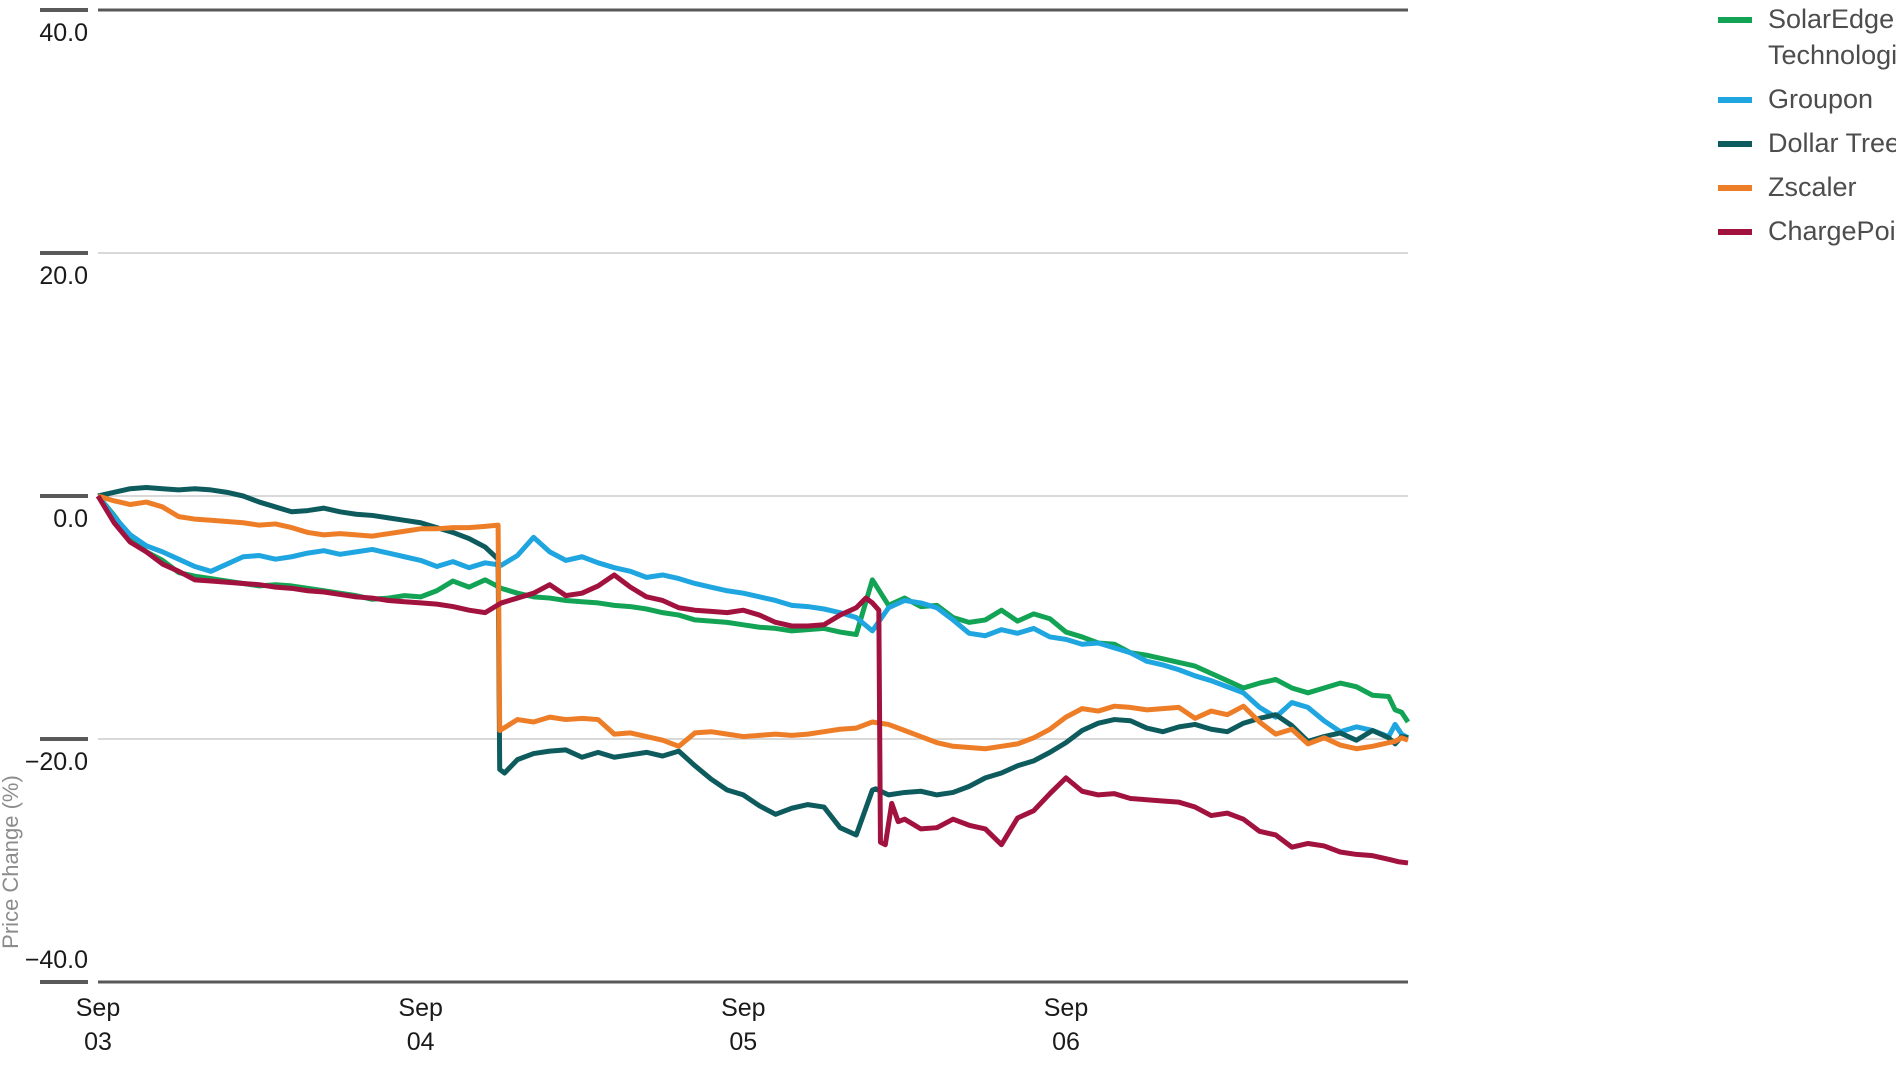  I want to click on legend-item-groupon: Groupon, so click(1795, 99).